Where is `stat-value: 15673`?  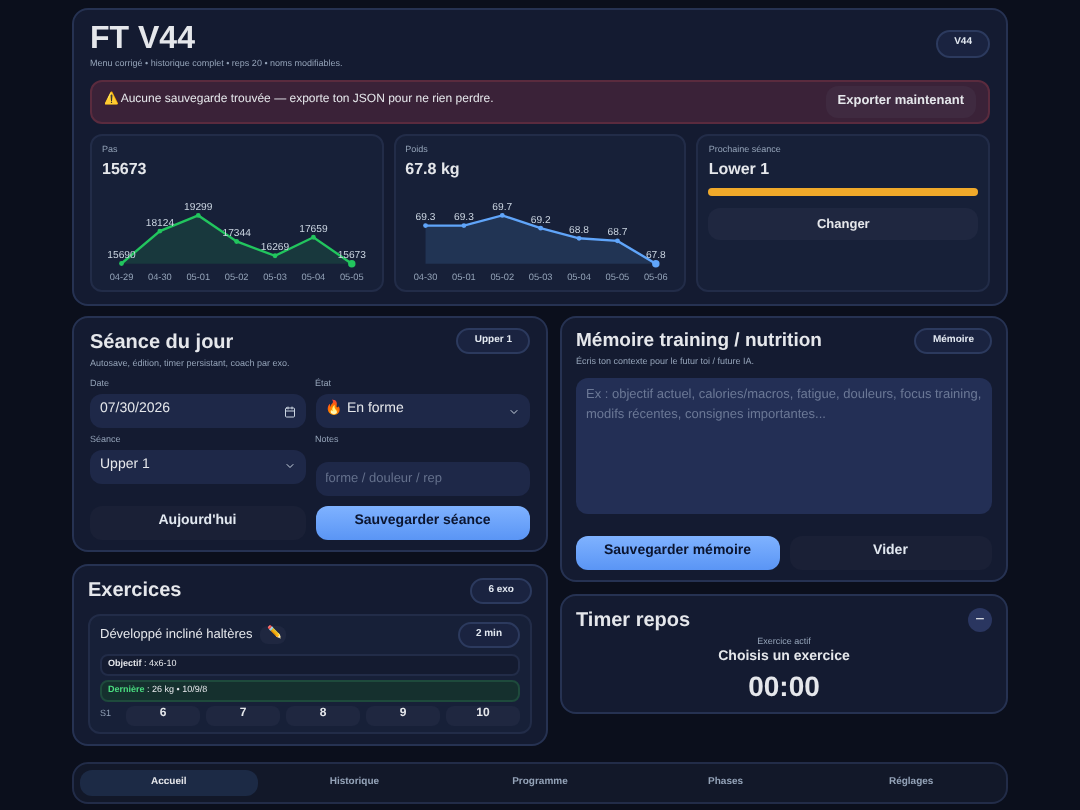 stat-value: 15673 is located at coordinates (125, 169).